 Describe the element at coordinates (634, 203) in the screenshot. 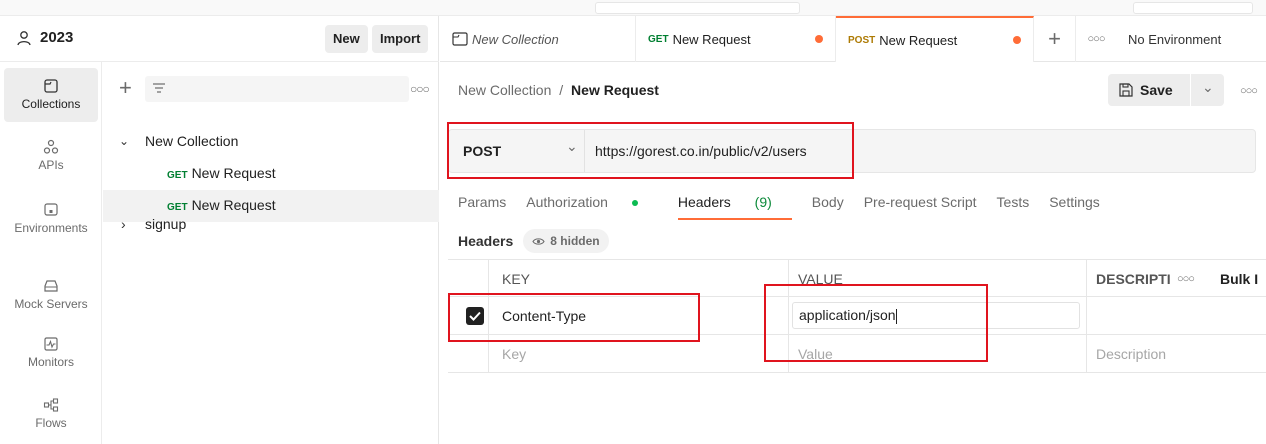

I see `auth-status-dot` at that location.